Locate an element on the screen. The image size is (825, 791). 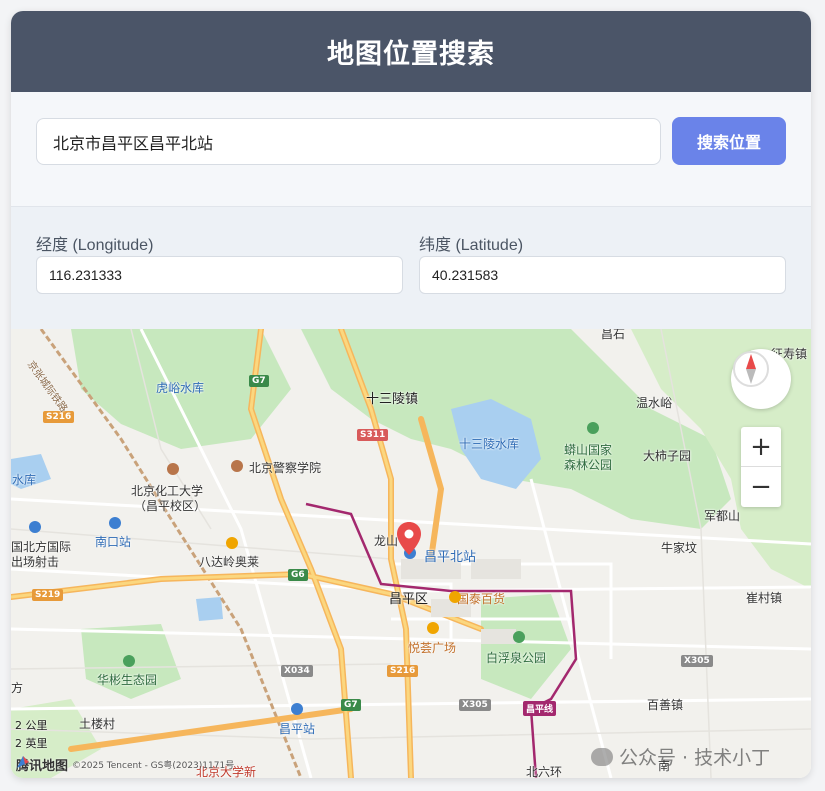
map-label-top: 昌石 is located at coordinates (613, 335).